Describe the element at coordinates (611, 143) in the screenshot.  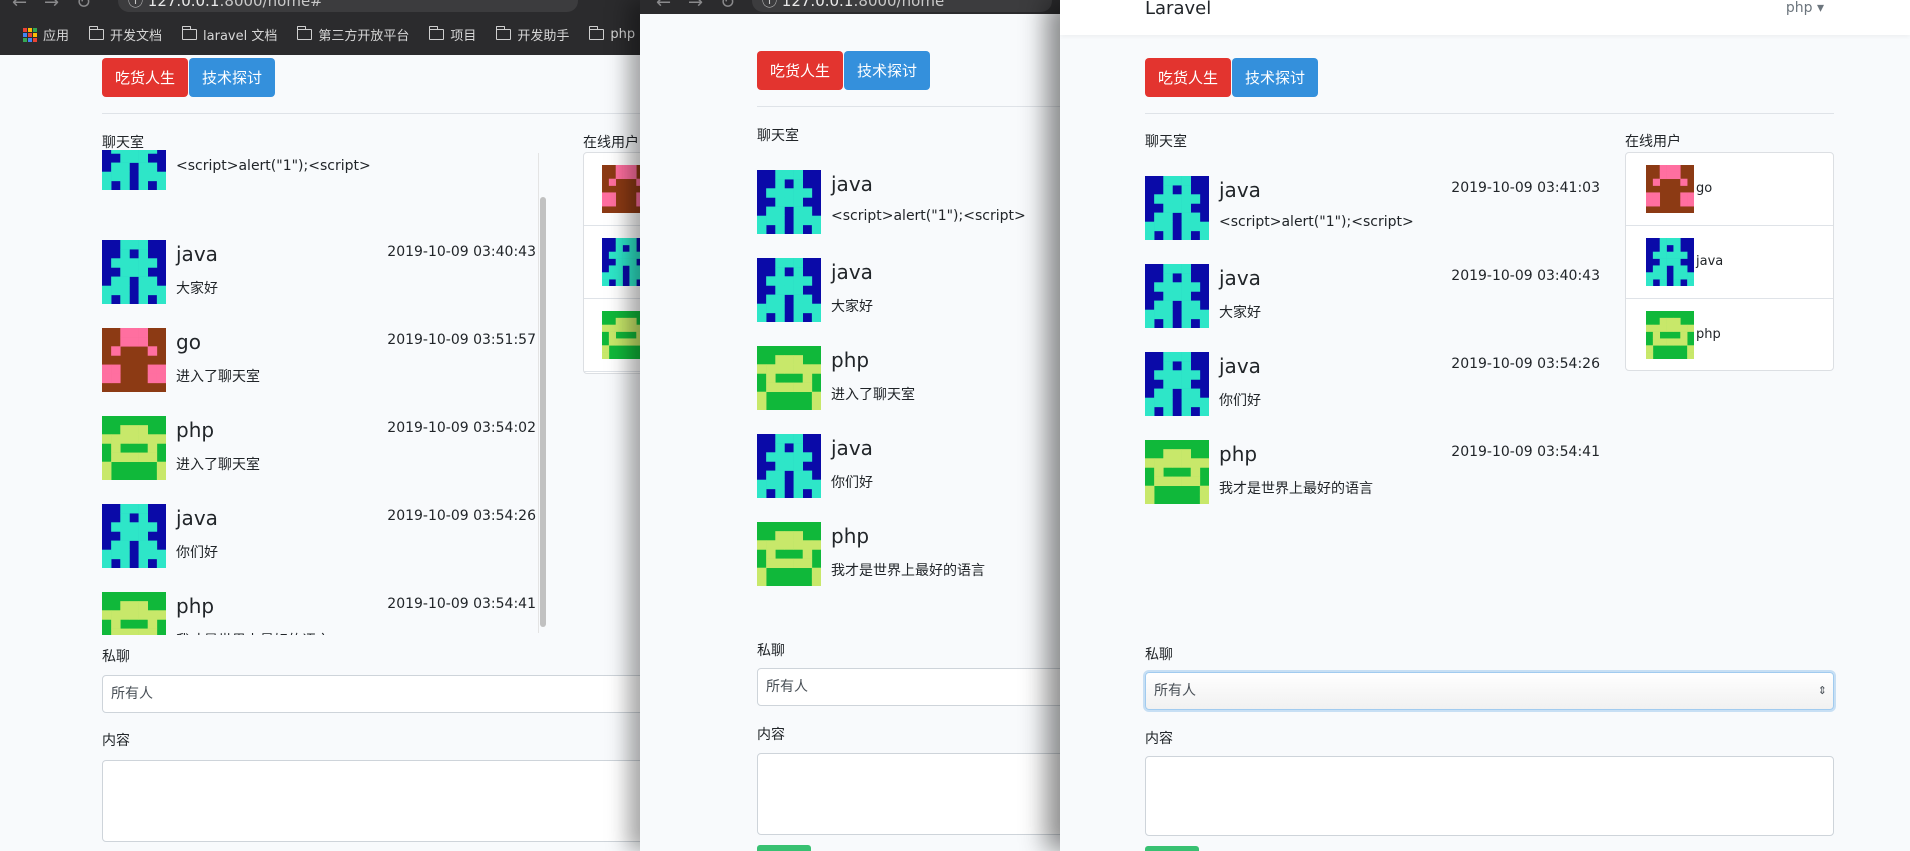
I see `online-users-label: 在线用户` at that location.